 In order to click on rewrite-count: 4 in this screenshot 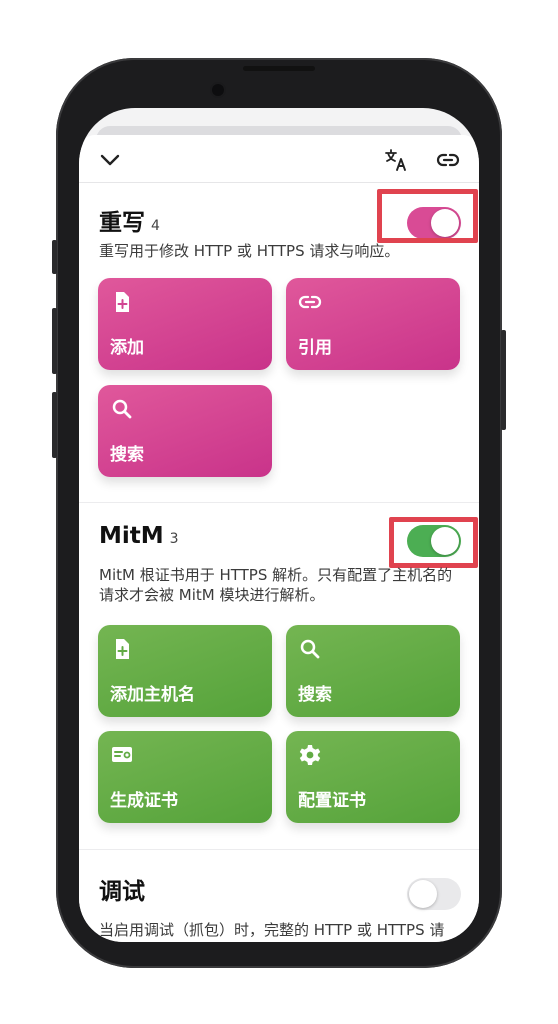, I will do `click(155, 226)`.